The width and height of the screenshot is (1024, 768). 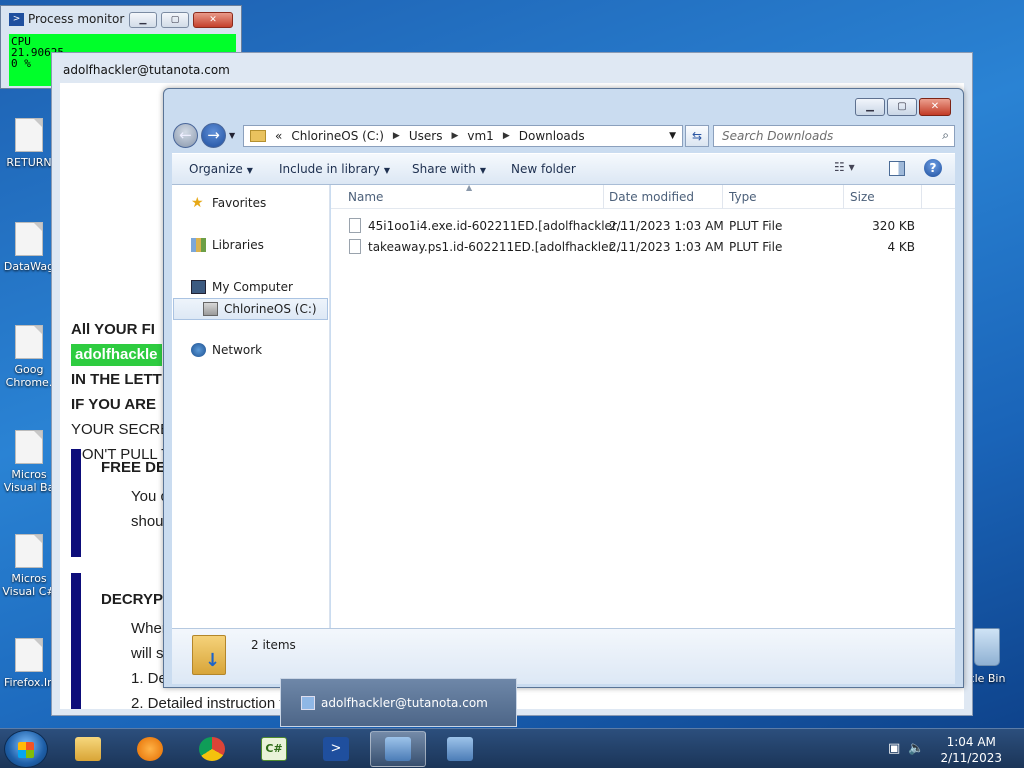 I want to click on recent-pages-chevron-icon: ▼, so click(x=232, y=135).